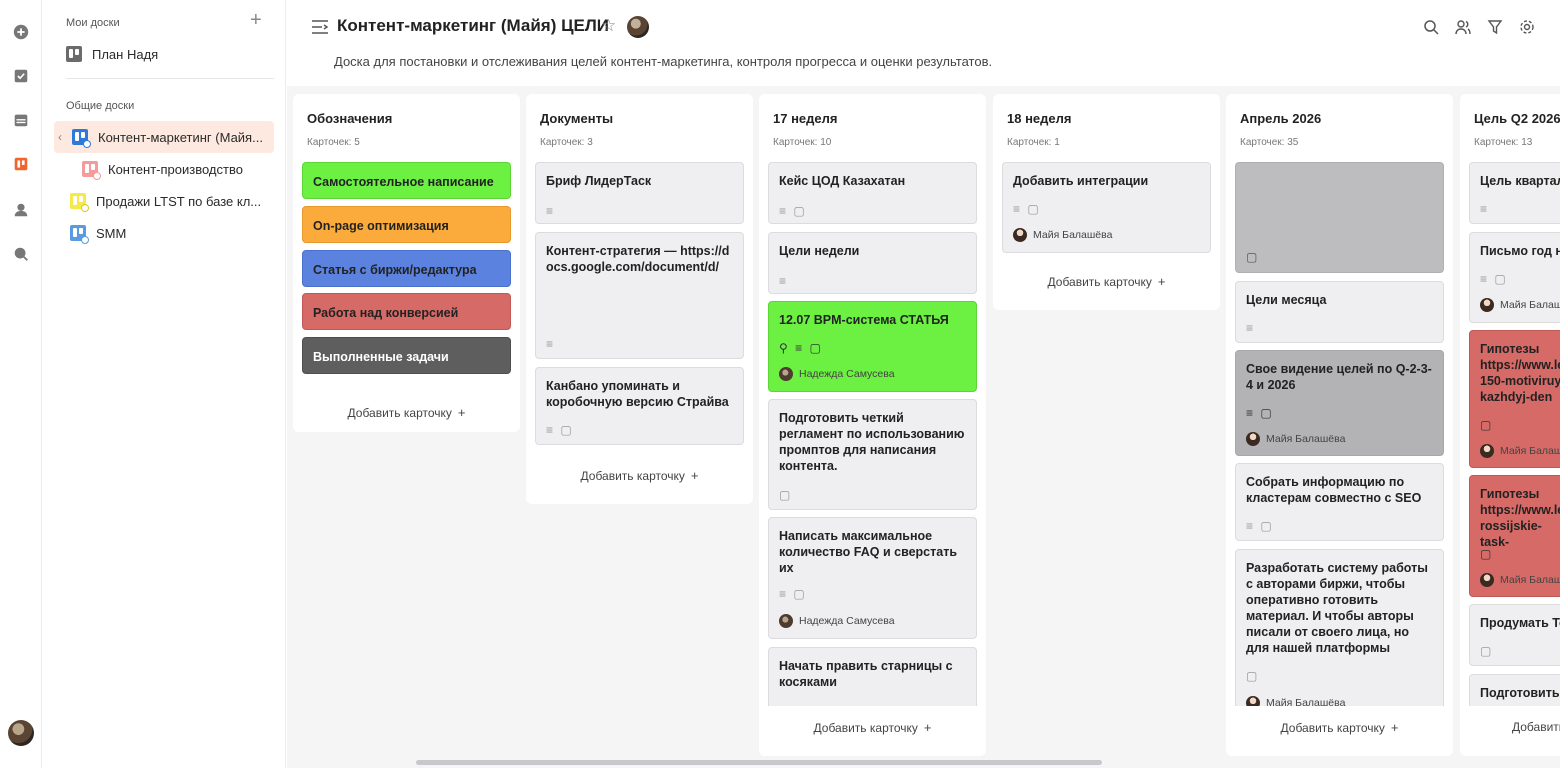  I want to click on sidebar-item-plan-nadya: План Надя, so click(112, 54).